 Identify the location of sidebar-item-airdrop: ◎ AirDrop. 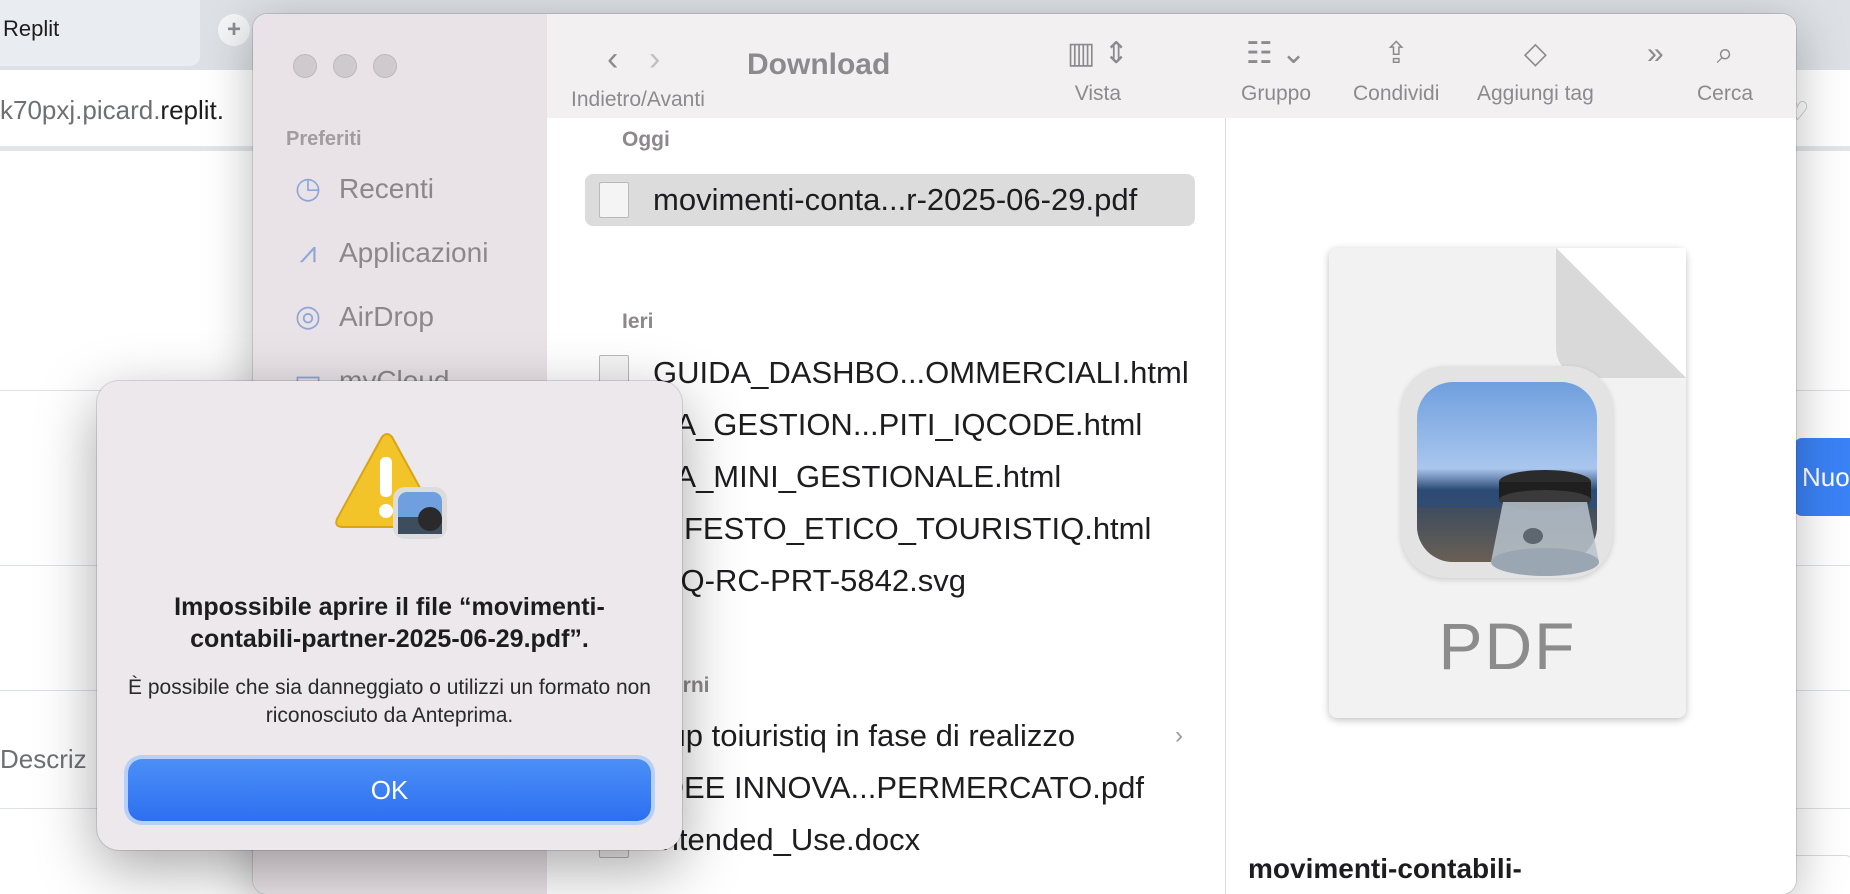
(362, 317).